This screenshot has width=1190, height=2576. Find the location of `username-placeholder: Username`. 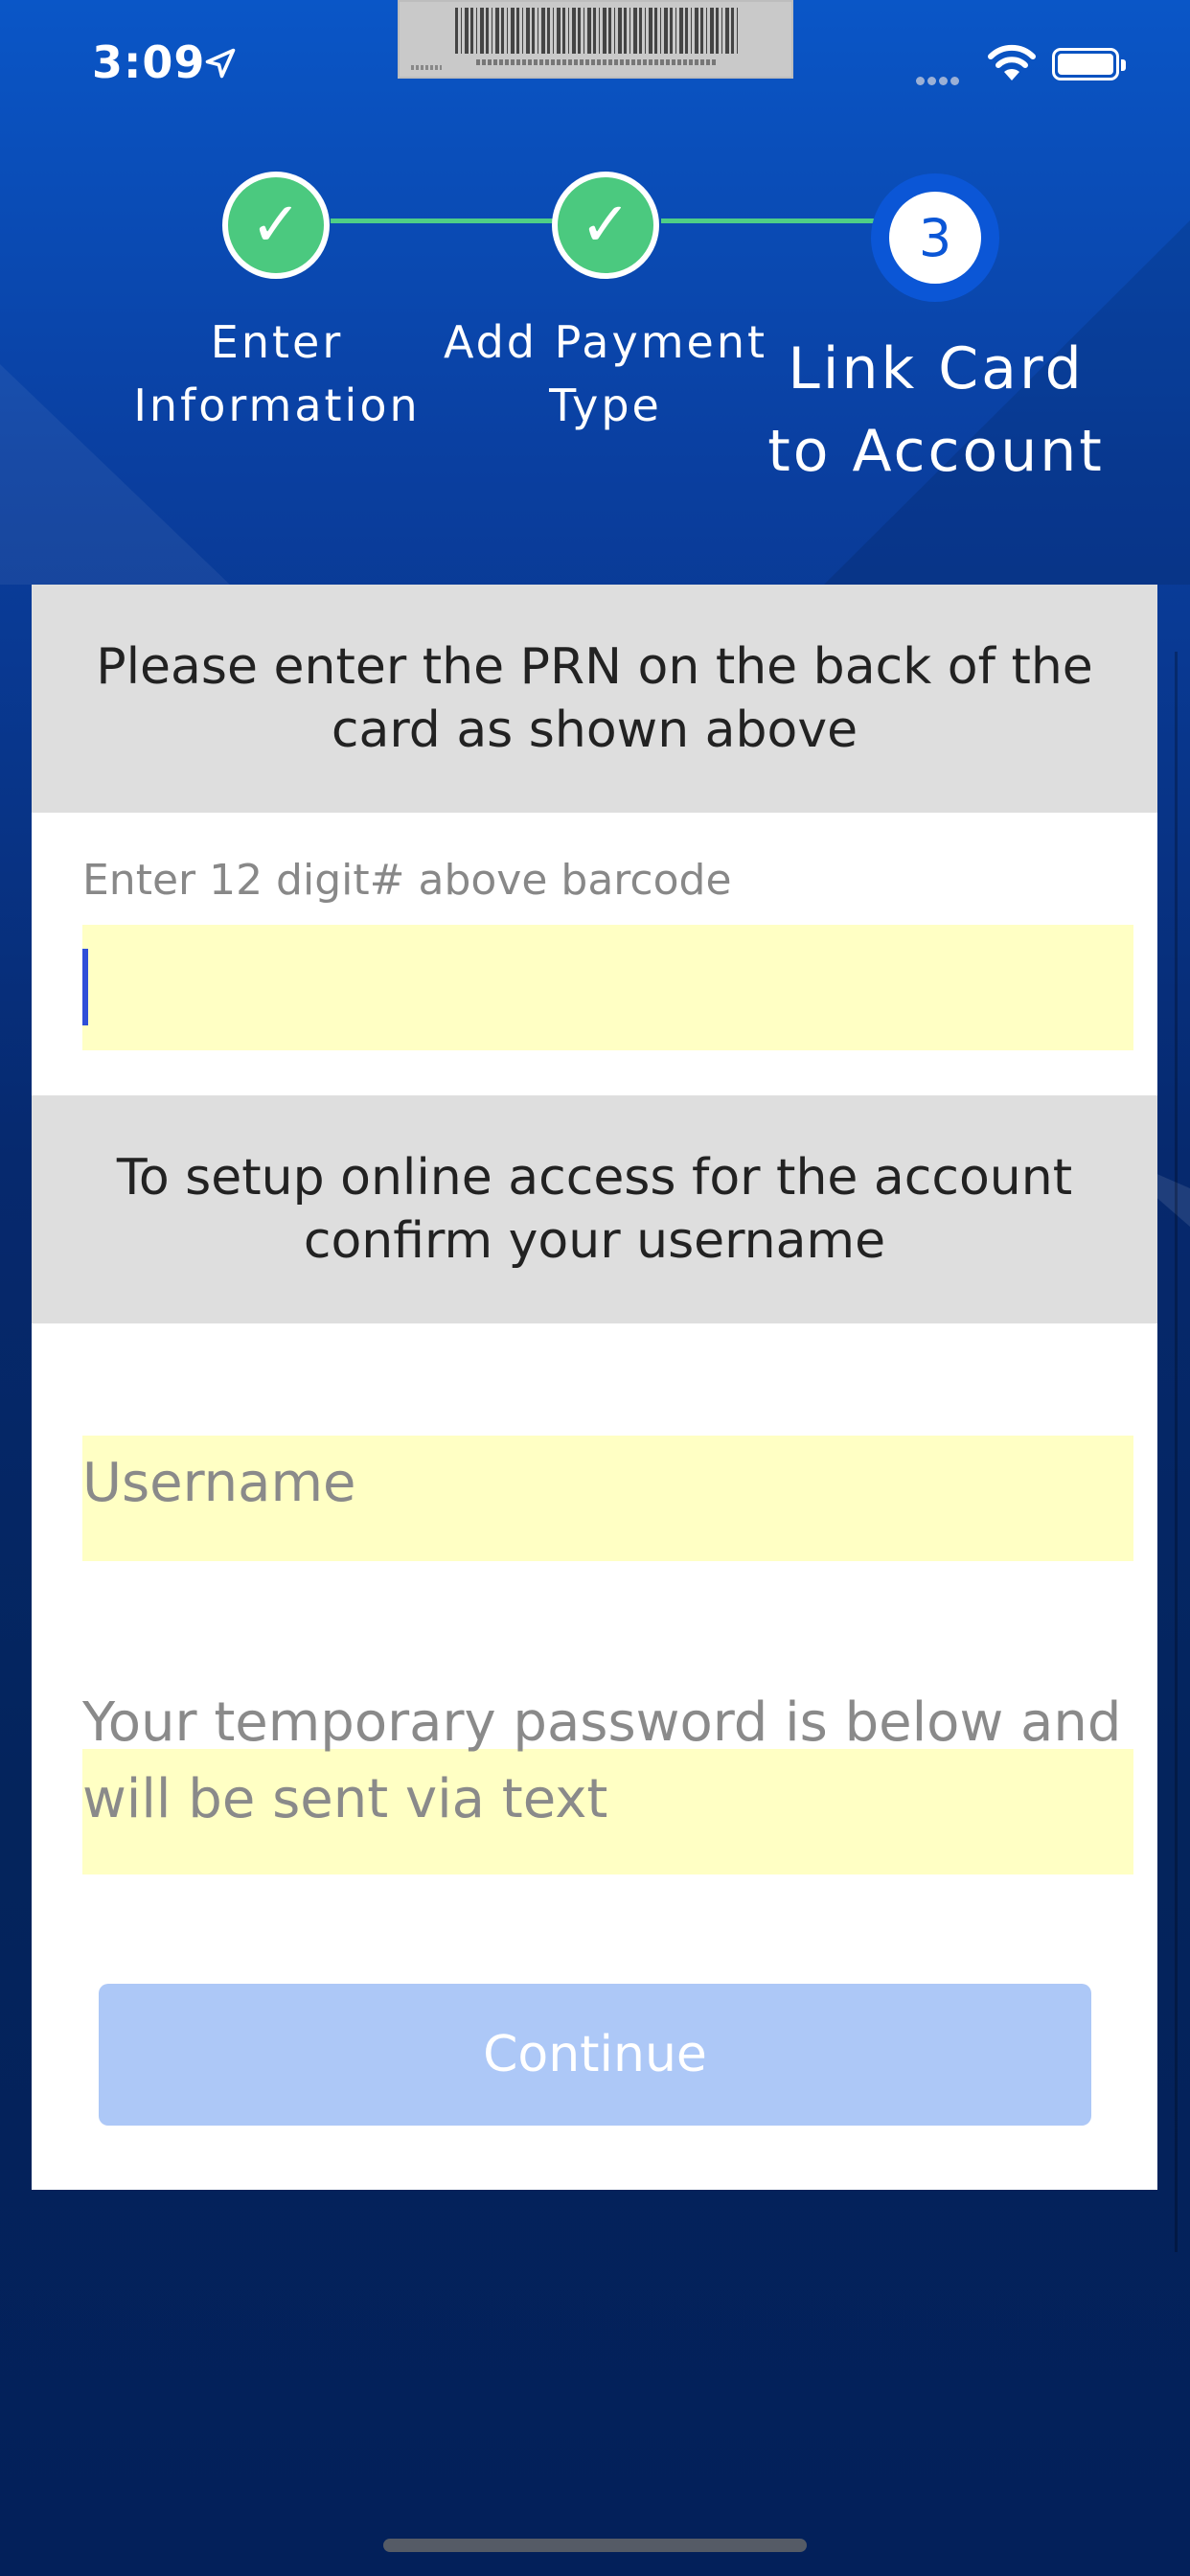

username-placeholder: Username is located at coordinates (219, 1483).